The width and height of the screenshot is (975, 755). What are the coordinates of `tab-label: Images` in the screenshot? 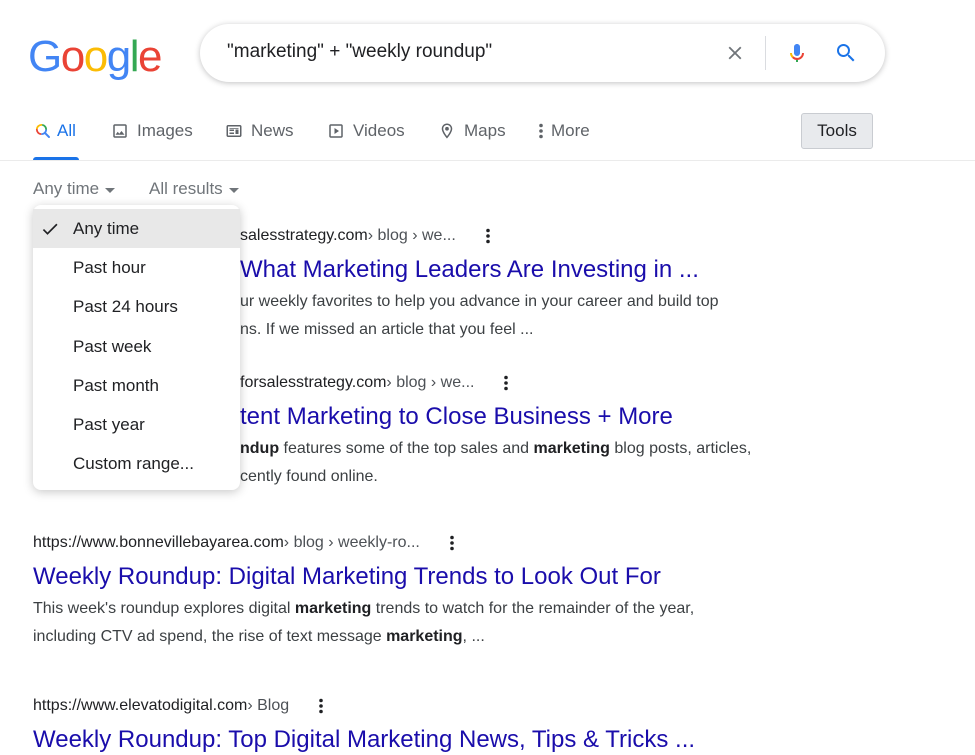 It's located at (165, 130).